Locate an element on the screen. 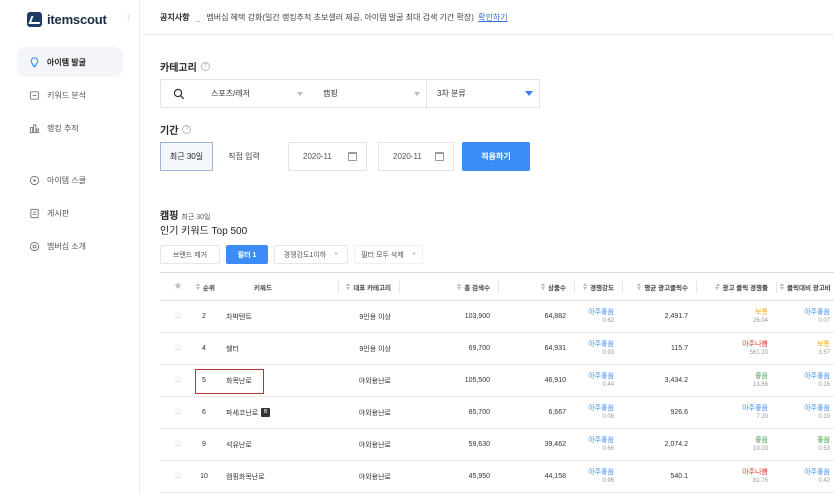 Image resolution: width=834 pixels, height=494 pixels. category-level3-select: 3차 분류 is located at coordinates (483, 93).